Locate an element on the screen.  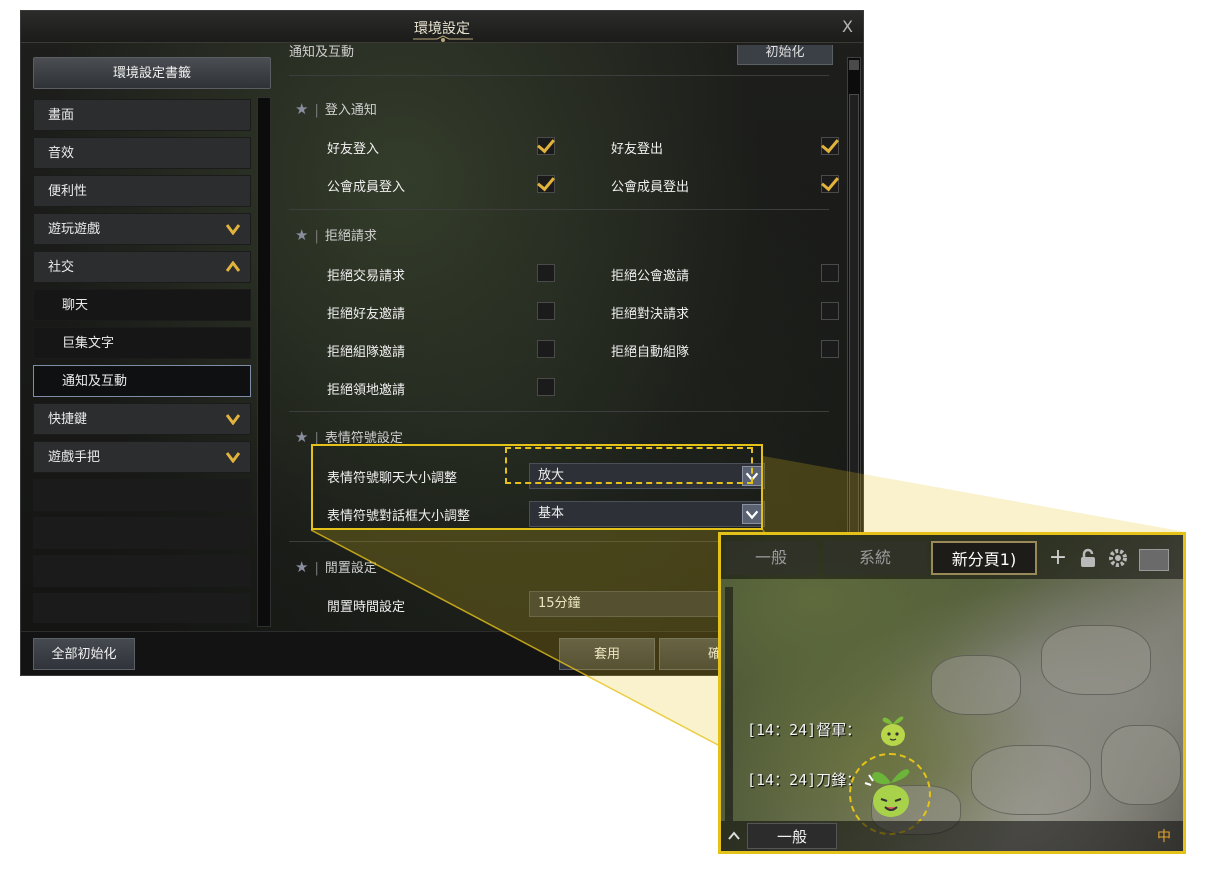
sidebar-item-label: 遊玩遊戲 is located at coordinates (74, 229).